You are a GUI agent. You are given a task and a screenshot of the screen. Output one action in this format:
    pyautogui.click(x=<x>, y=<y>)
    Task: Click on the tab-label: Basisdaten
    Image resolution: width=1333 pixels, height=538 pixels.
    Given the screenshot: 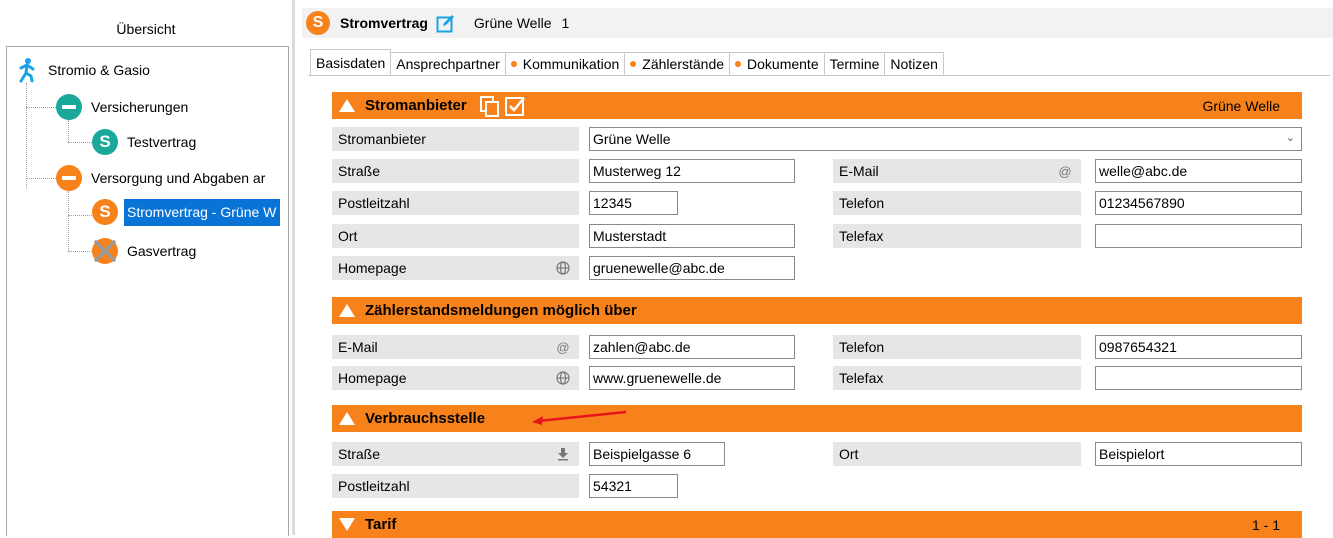 What is the action you would take?
    pyautogui.click(x=351, y=62)
    